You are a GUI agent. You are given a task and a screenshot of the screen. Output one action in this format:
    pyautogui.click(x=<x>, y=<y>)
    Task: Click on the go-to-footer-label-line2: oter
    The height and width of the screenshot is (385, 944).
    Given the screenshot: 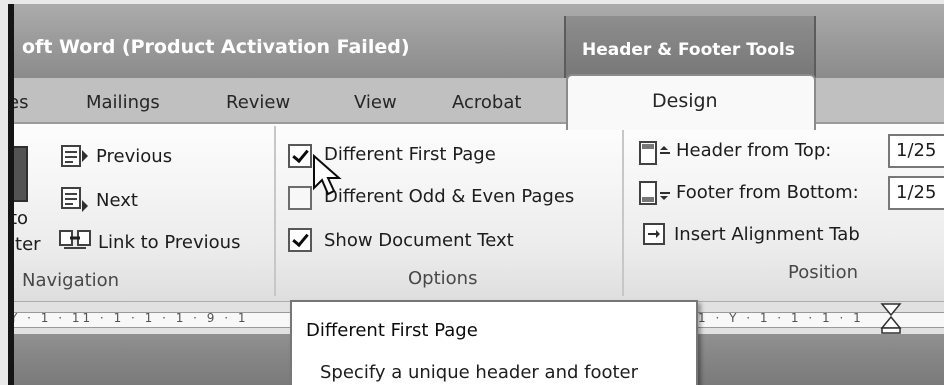 What is the action you would take?
    pyautogui.click(x=24, y=244)
    